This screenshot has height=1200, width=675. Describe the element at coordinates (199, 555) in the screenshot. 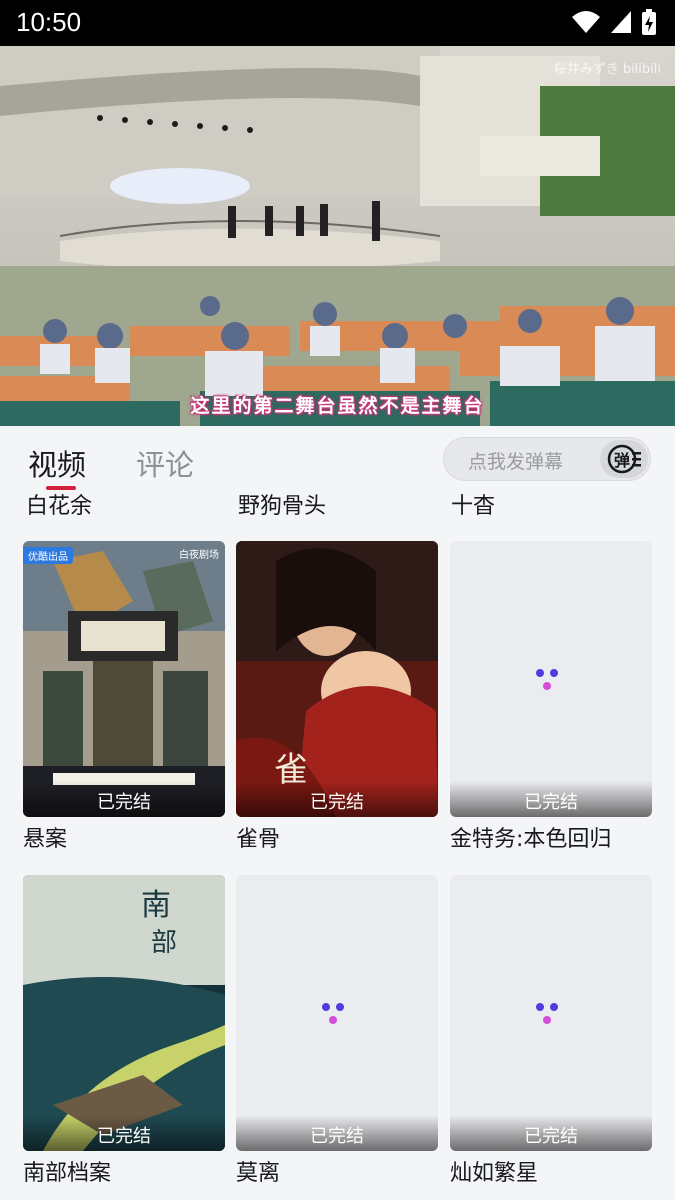

I see `channel-tag: 白夜剧场` at that location.